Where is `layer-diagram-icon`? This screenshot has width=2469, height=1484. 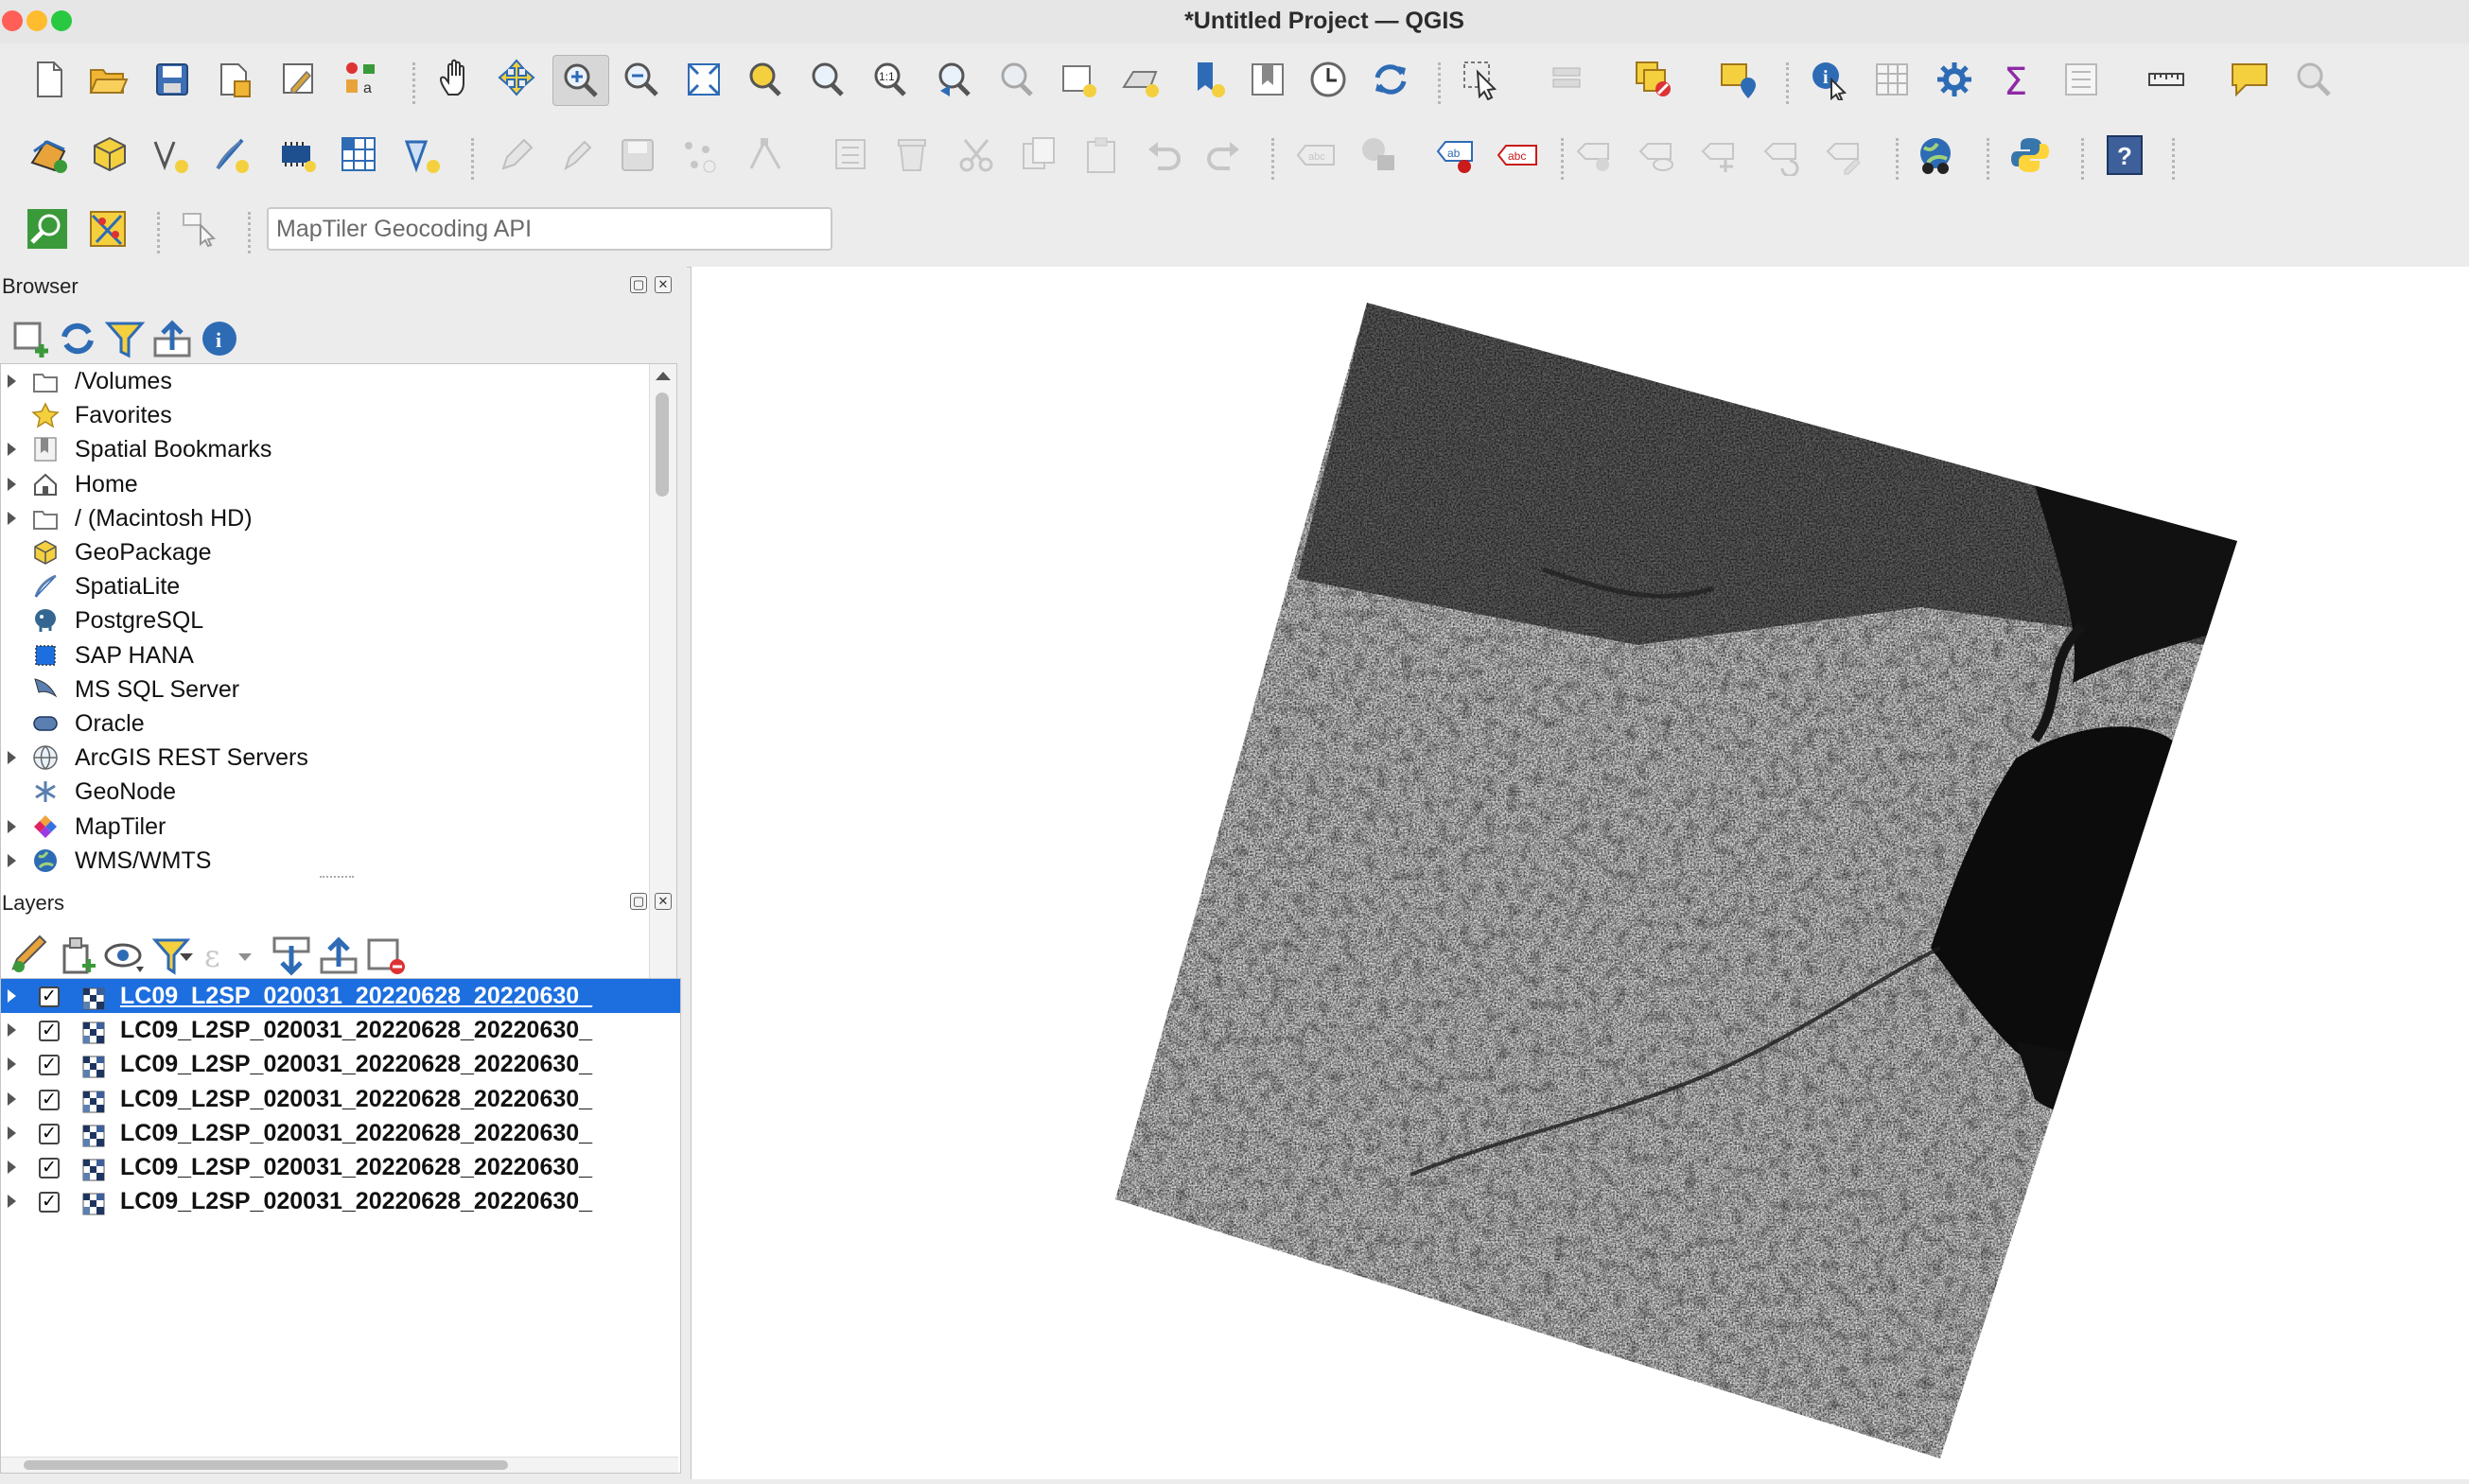
layer-diagram-icon is located at coordinates (1379, 155).